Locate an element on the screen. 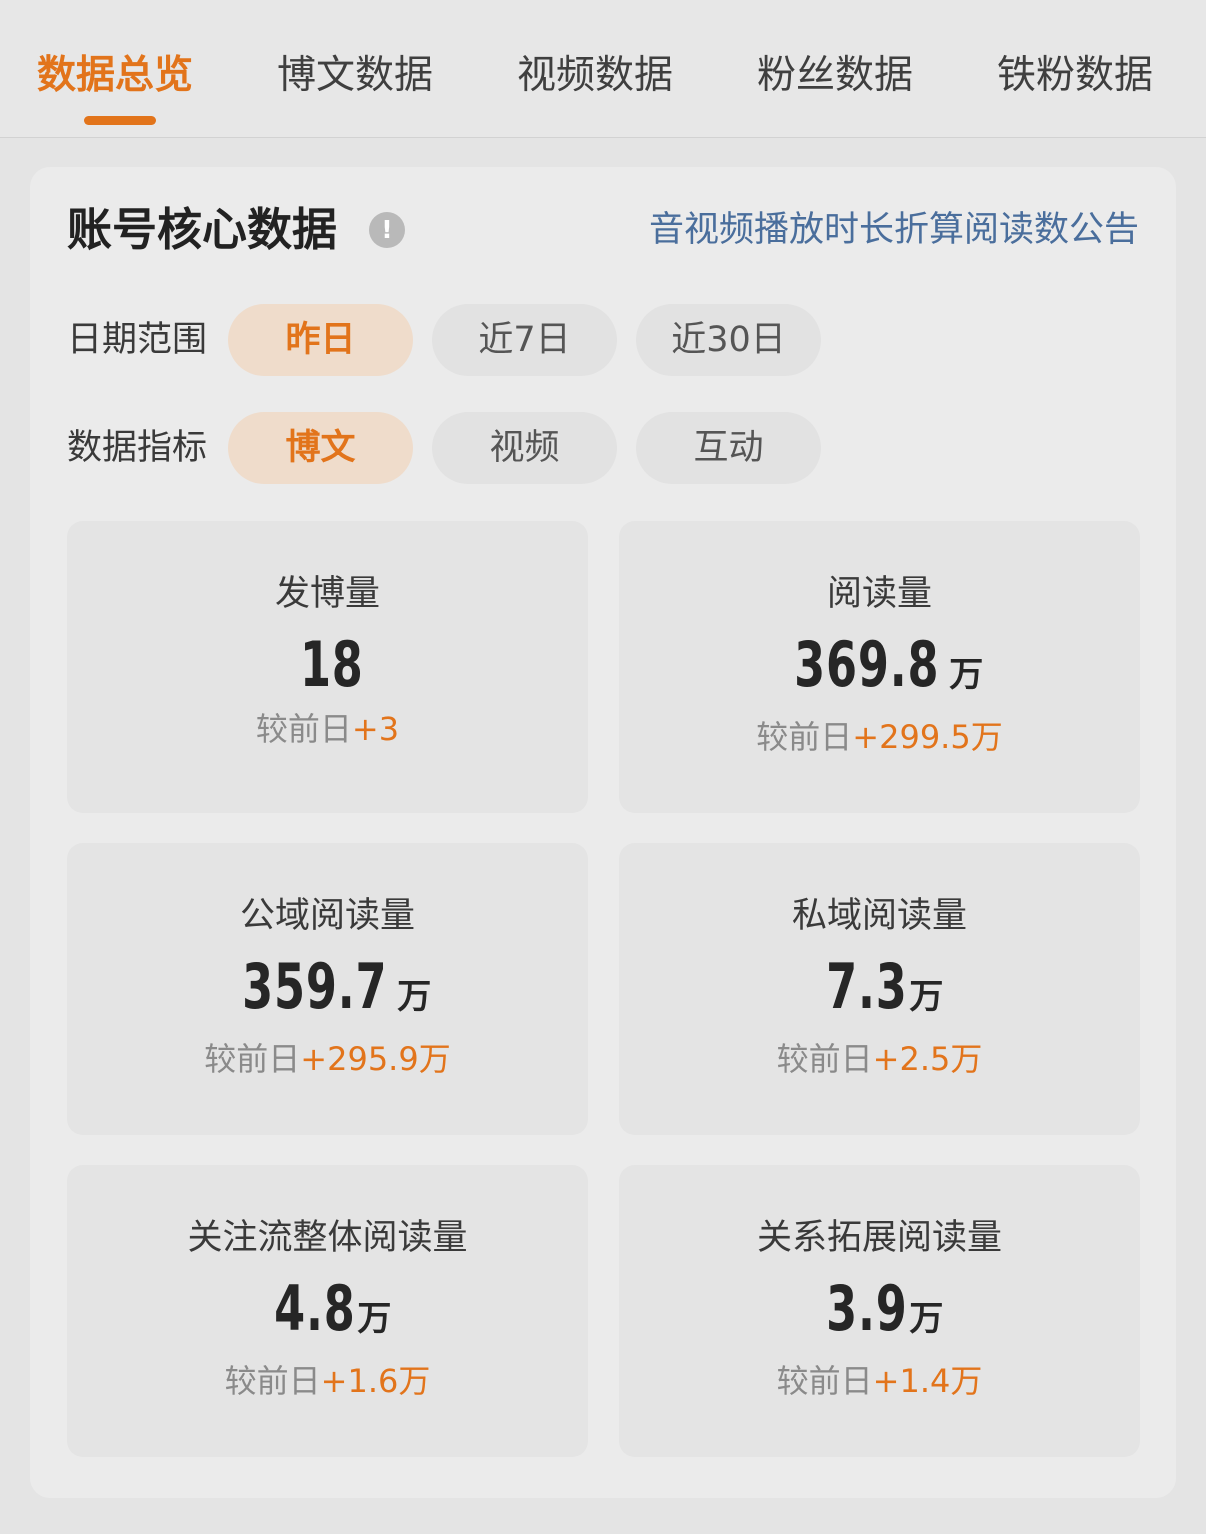 This screenshot has width=1206, height=1534. metric-card-private-reads: 私域阅读量 7.3万 较前日+2.5万 is located at coordinates (879, 989).